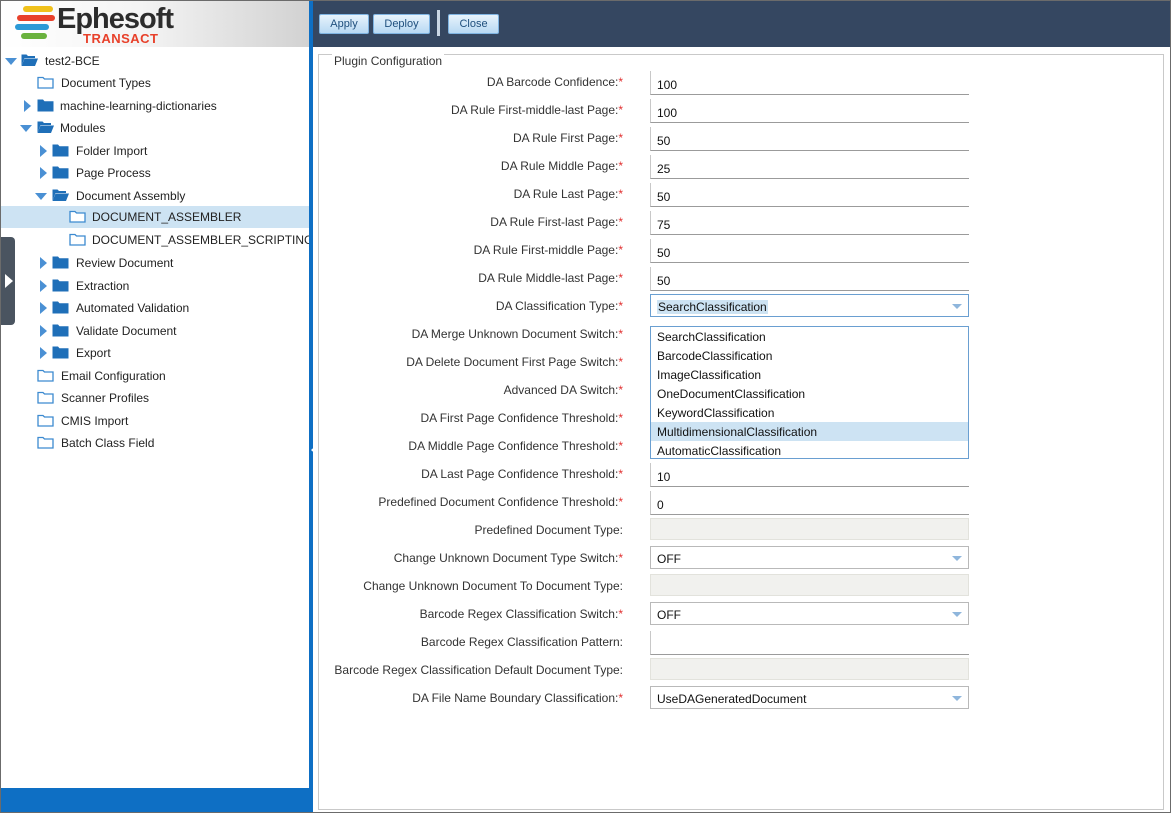  What do you see at coordinates (133, 308) in the screenshot?
I see `tree-item-label: Automated Validation` at bounding box center [133, 308].